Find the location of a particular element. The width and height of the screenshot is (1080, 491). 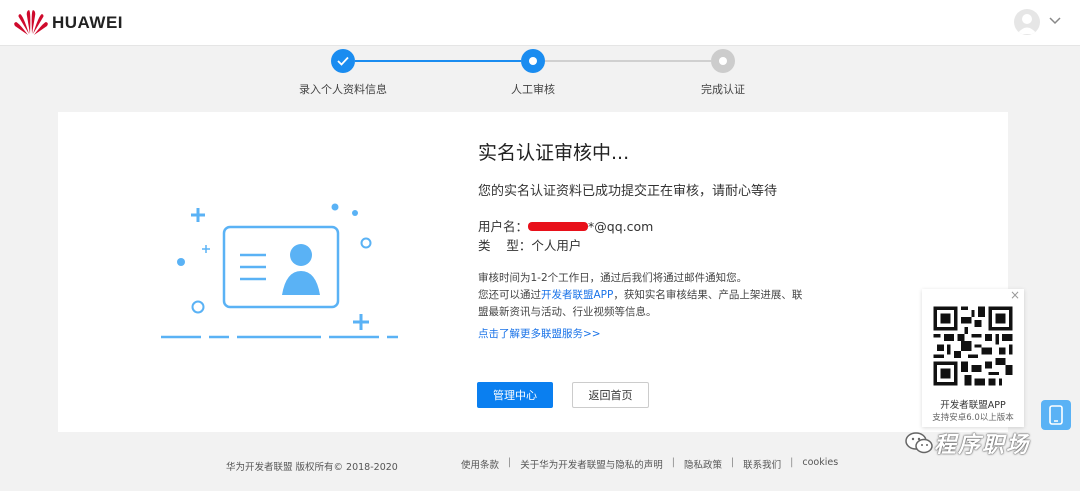

type-label: 类 型： is located at coordinates (505, 245).